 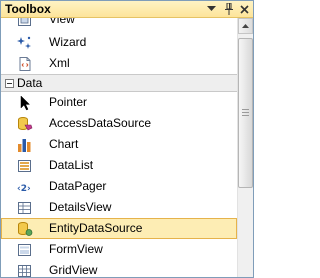 I want to click on toolbox-title: Toolbox, so click(x=28, y=9).